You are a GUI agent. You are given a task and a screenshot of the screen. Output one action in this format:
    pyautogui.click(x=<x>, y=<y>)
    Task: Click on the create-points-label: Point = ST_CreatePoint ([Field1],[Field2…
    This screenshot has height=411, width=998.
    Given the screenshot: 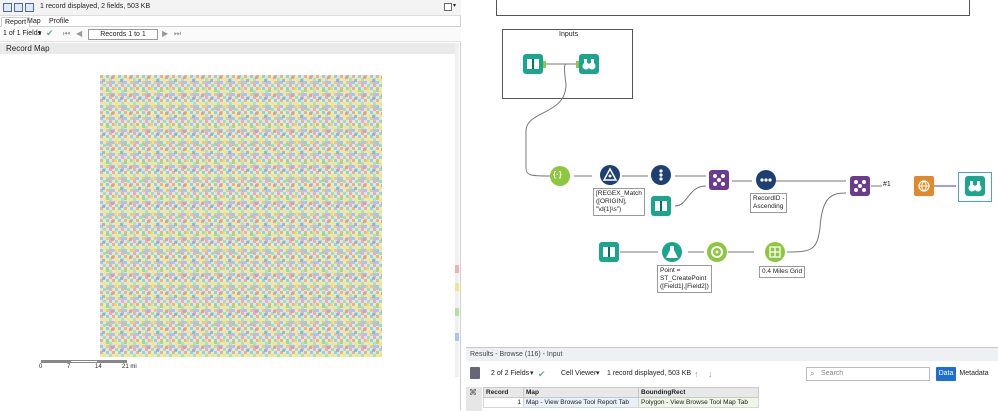 What is the action you would take?
    pyautogui.click(x=684, y=279)
    